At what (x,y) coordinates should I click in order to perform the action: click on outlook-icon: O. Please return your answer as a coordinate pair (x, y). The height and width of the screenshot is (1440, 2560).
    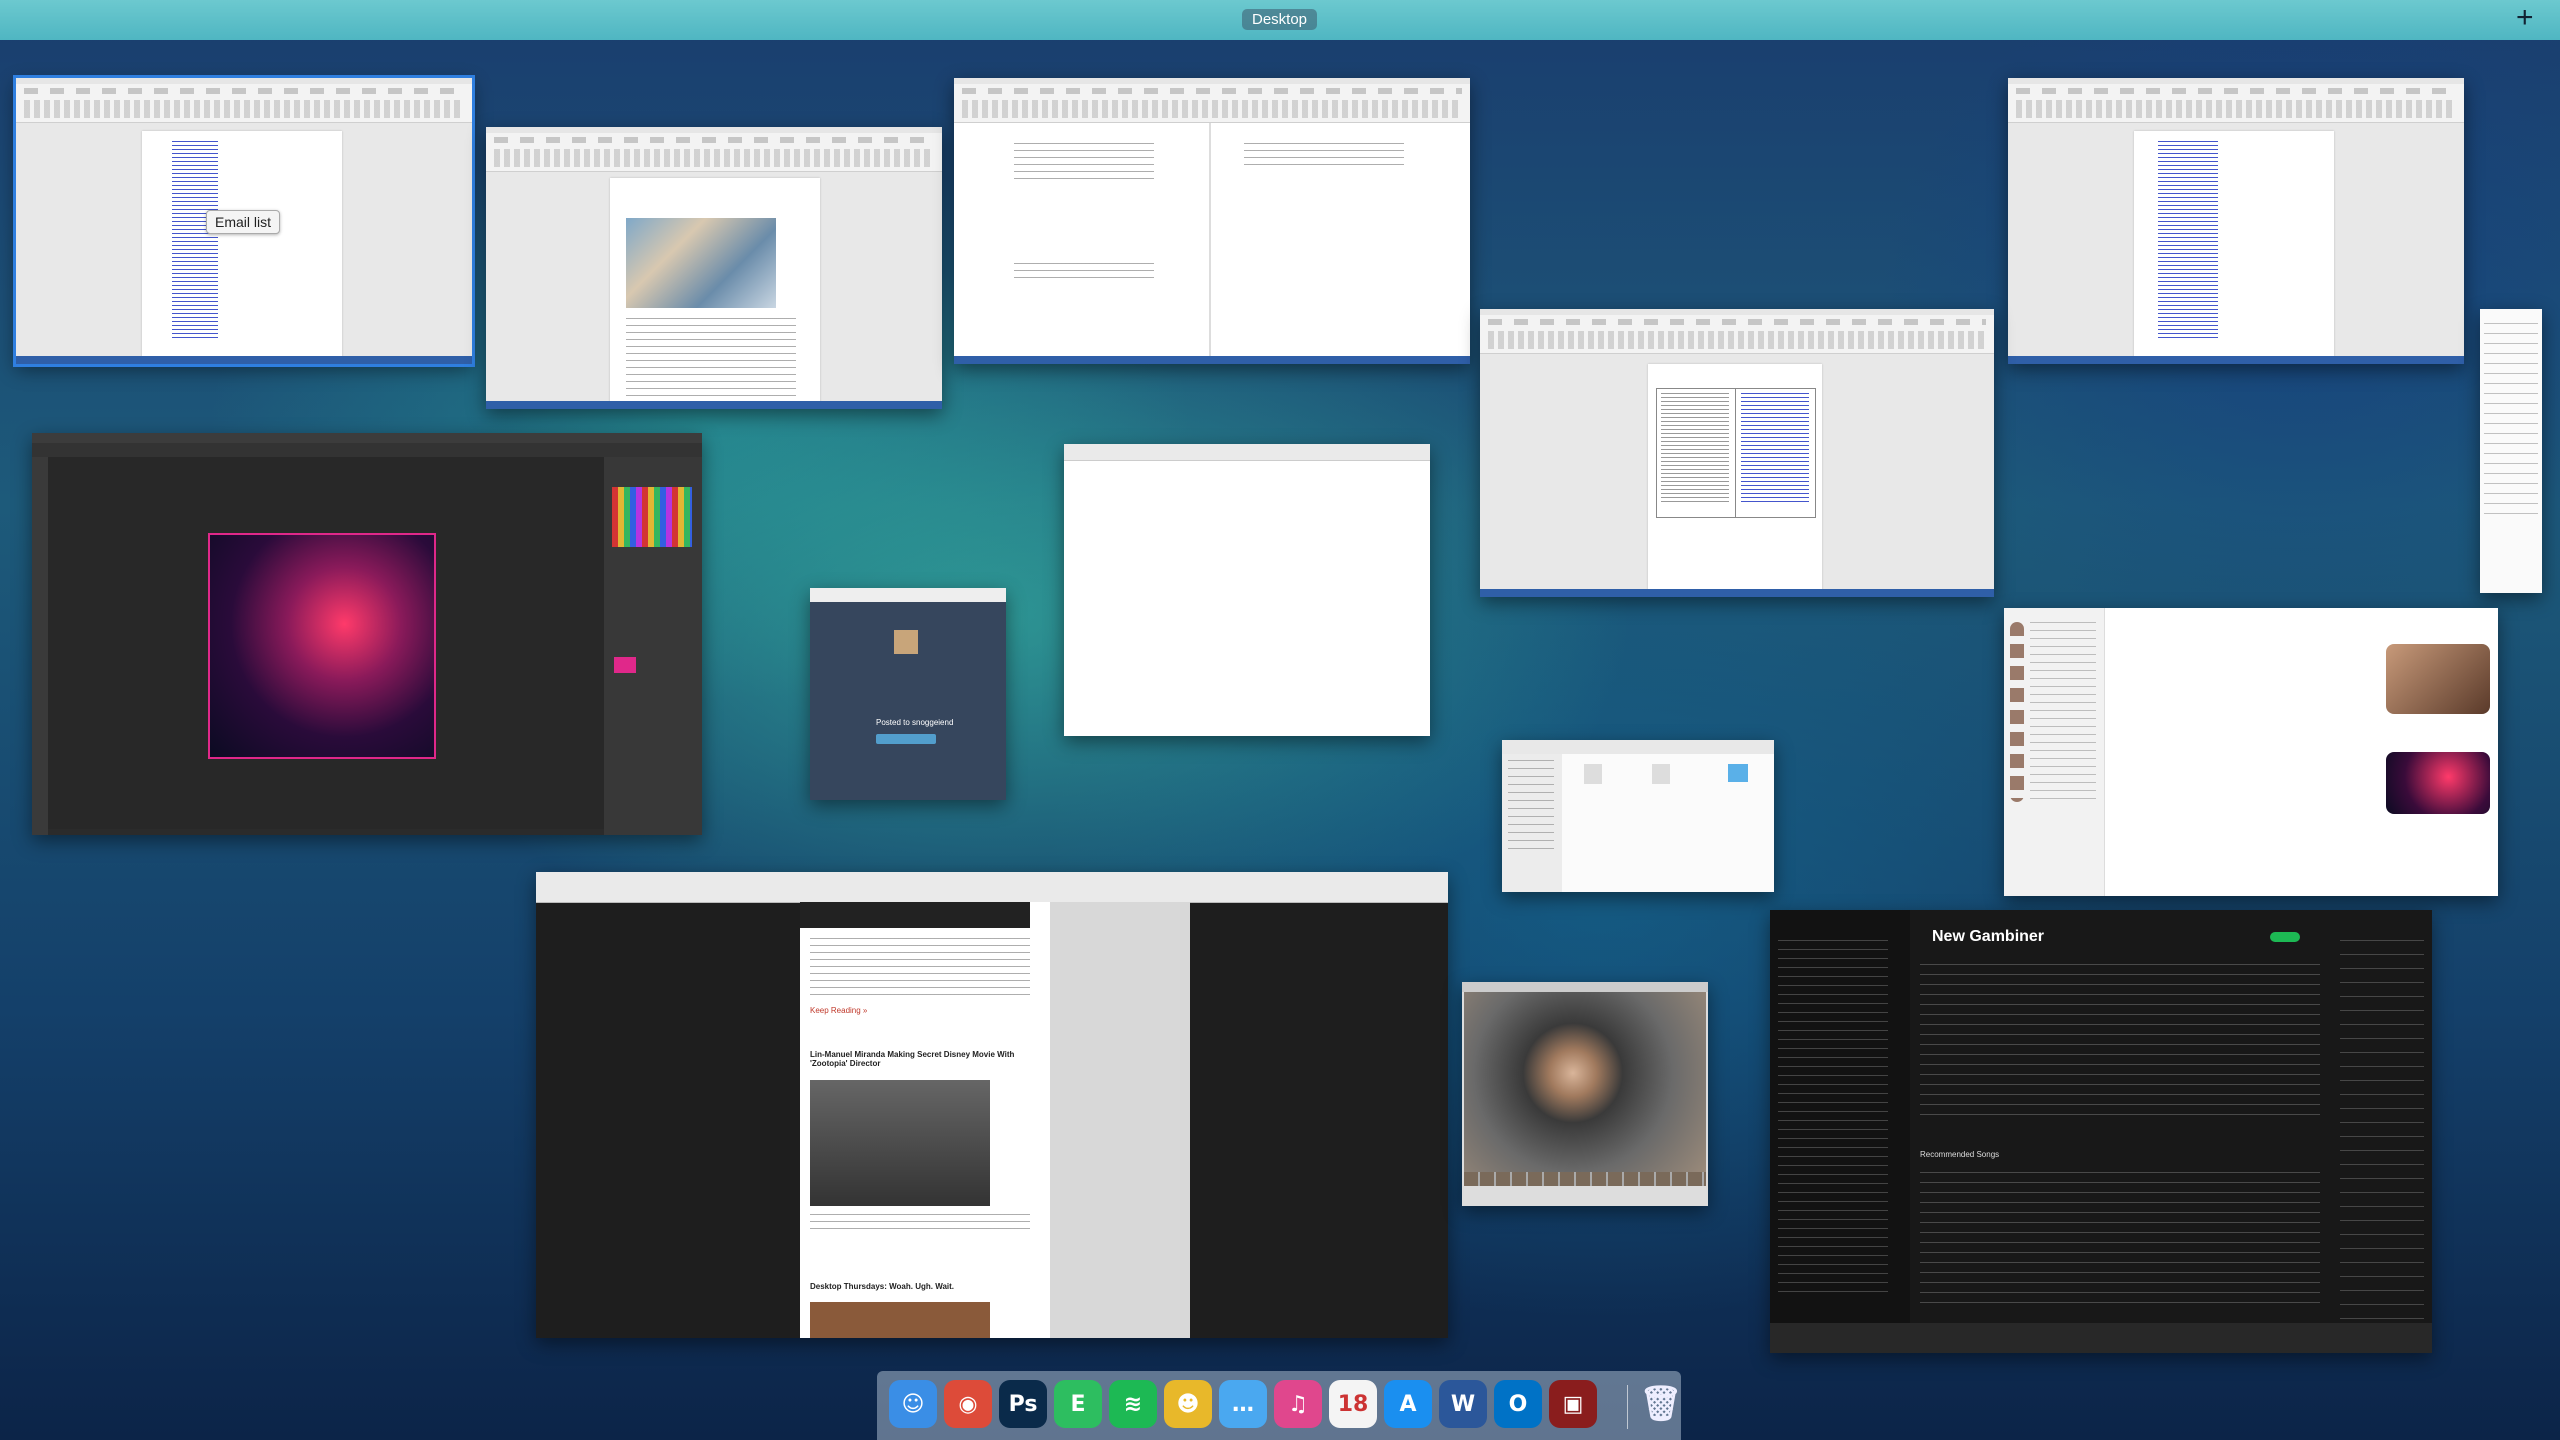
    Looking at the image, I should click on (1518, 1404).